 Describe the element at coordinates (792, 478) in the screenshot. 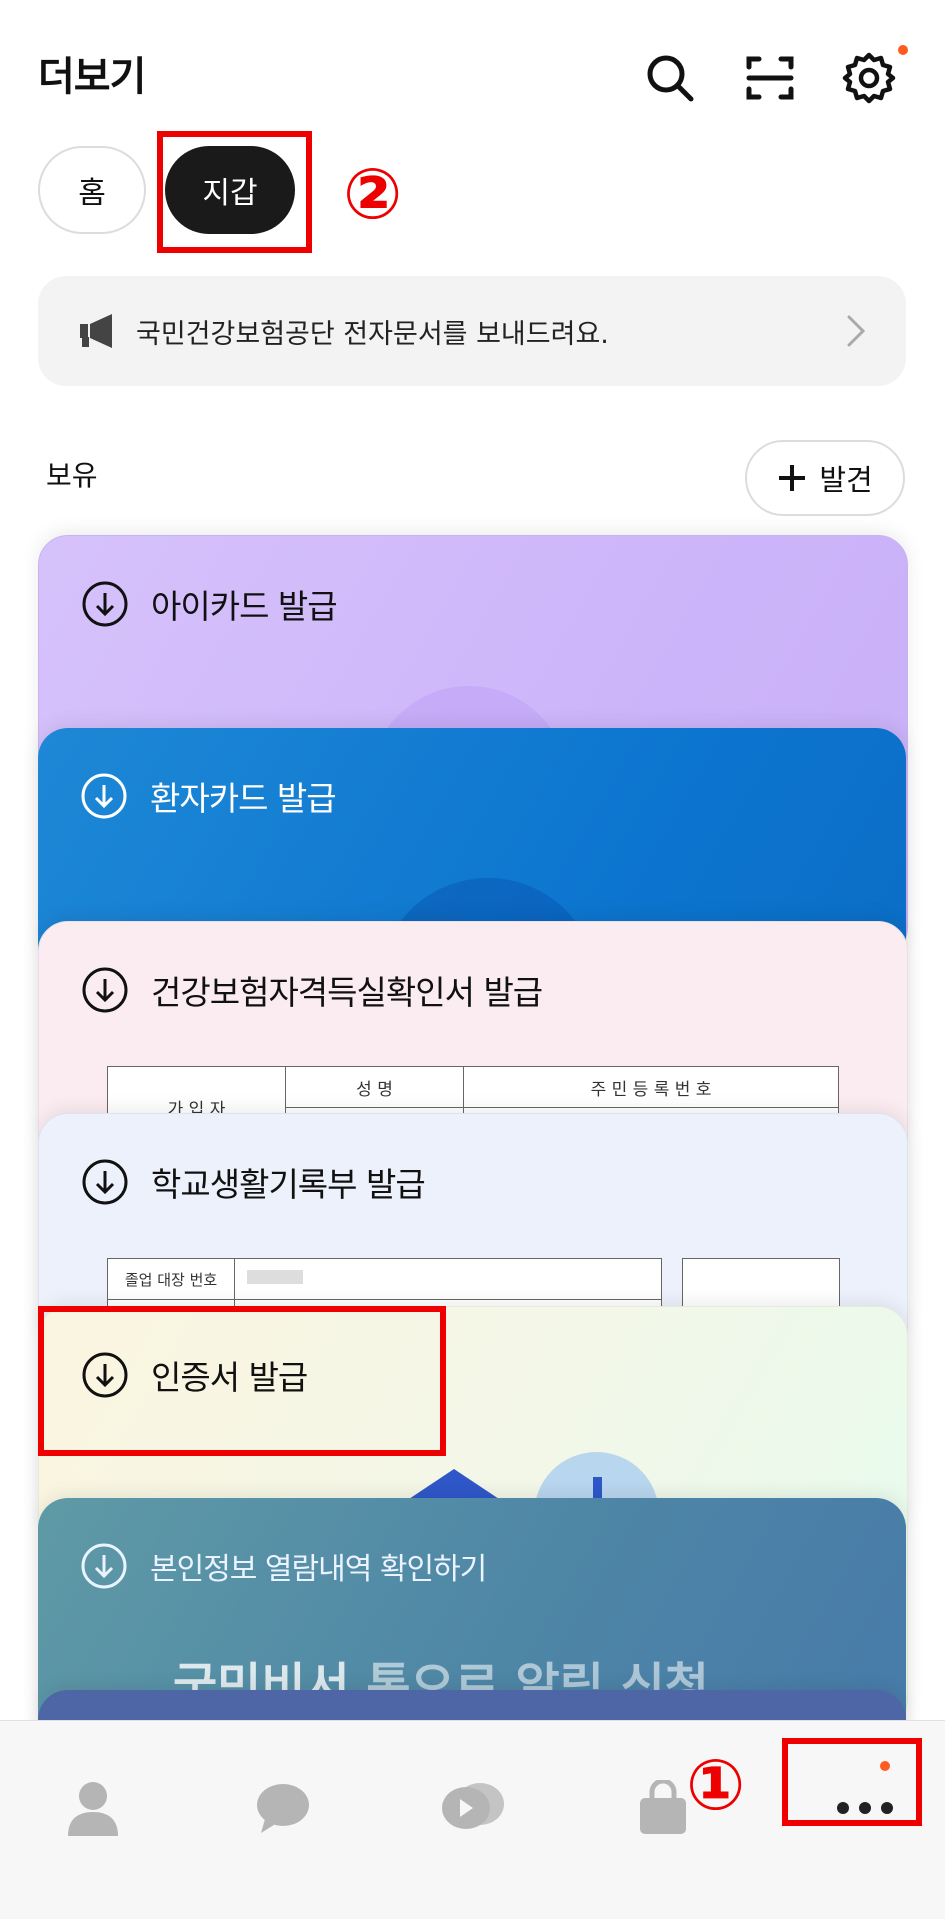

I see `plus-icon` at that location.